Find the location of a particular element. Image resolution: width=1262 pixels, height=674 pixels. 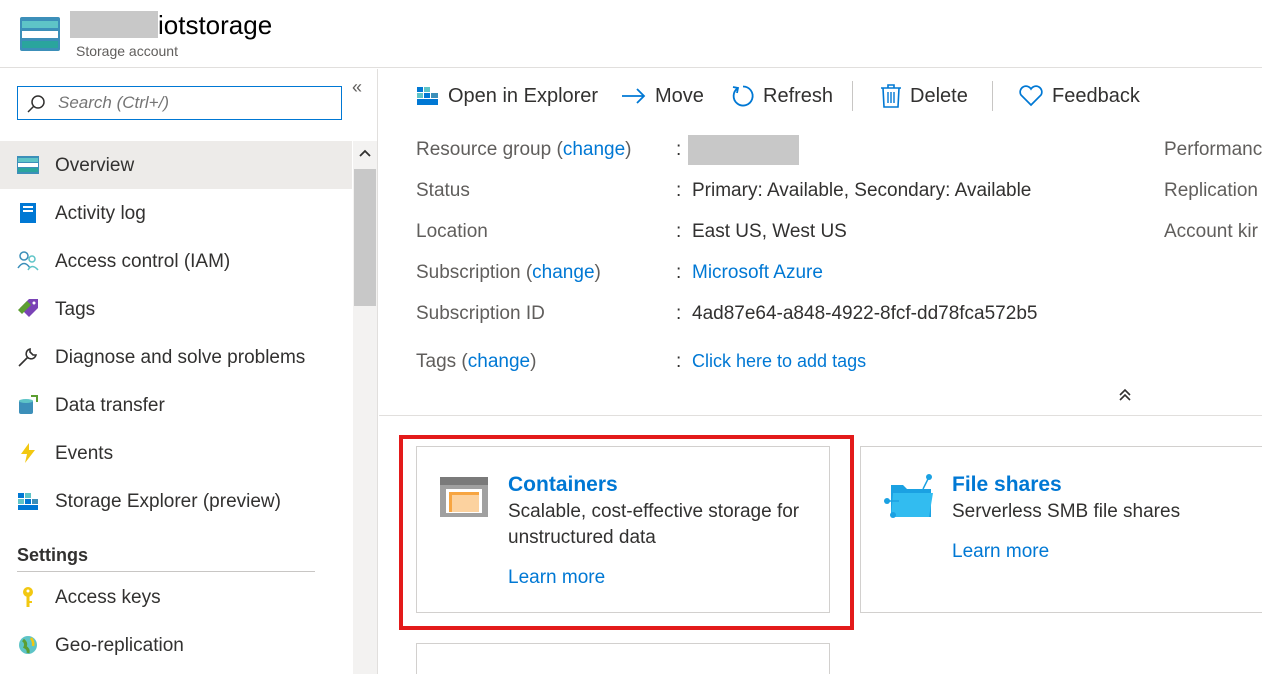

search-input is located at coordinates (198, 103).